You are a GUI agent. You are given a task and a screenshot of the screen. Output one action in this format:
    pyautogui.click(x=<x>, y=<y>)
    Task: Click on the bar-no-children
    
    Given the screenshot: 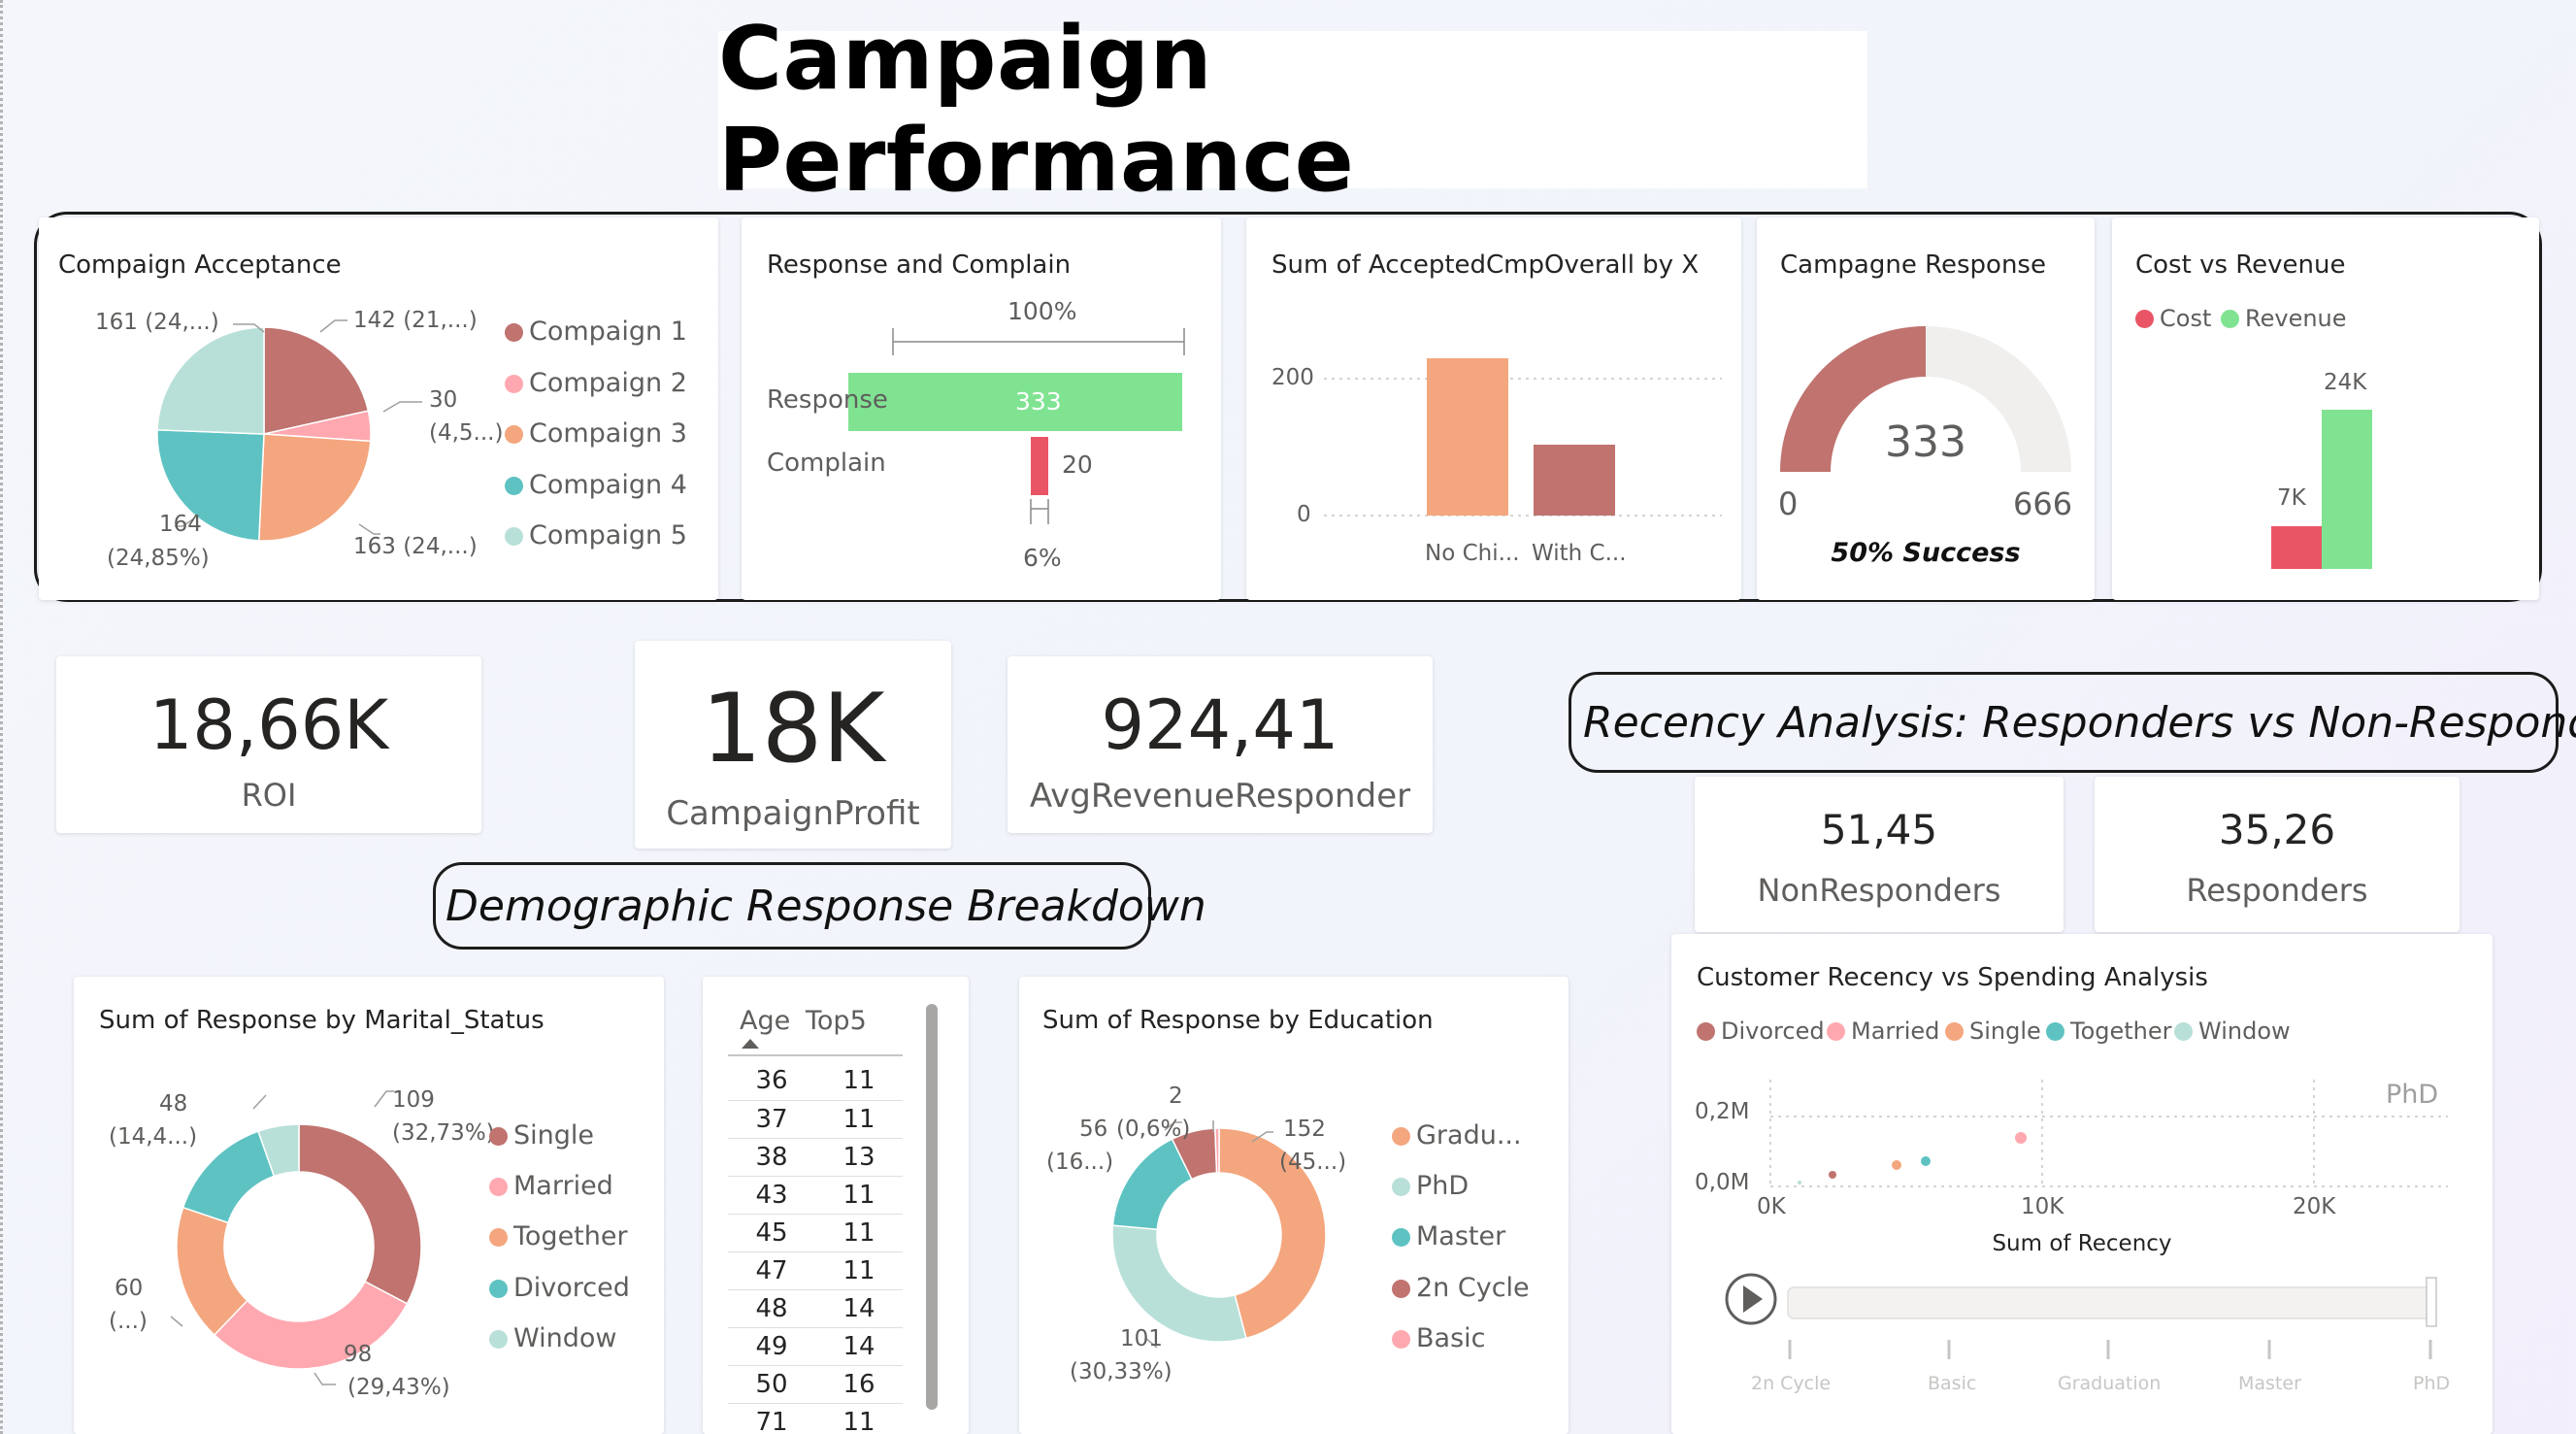 What is the action you would take?
    pyautogui.click(x=1468, y=437)
    